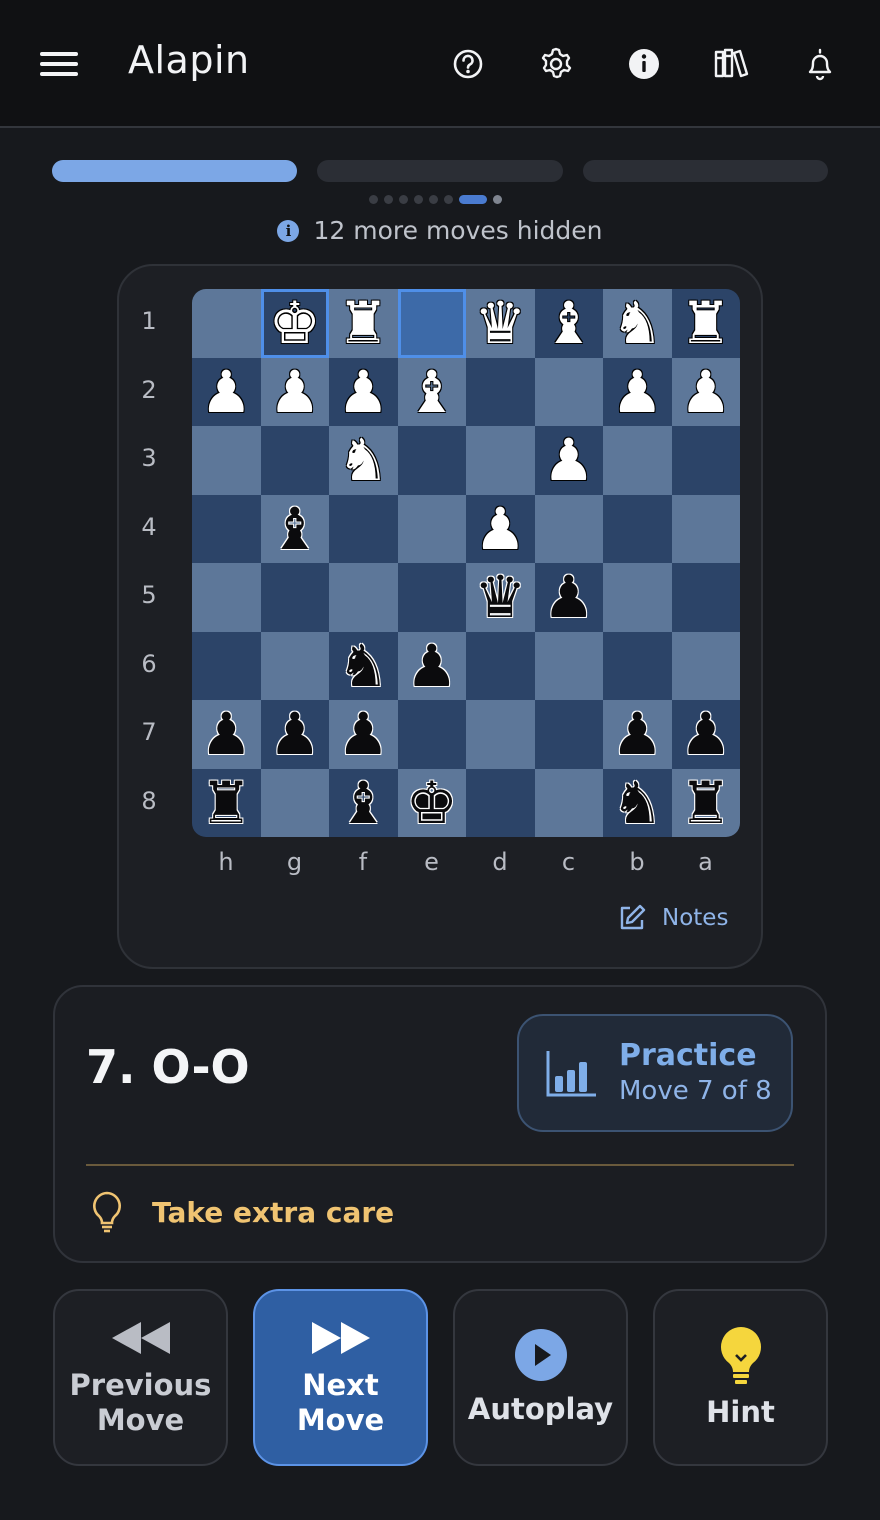  What do you see at coordinates (294, 802) in the screenshot?
I see `square-g8` at bounding box center [294, 802].